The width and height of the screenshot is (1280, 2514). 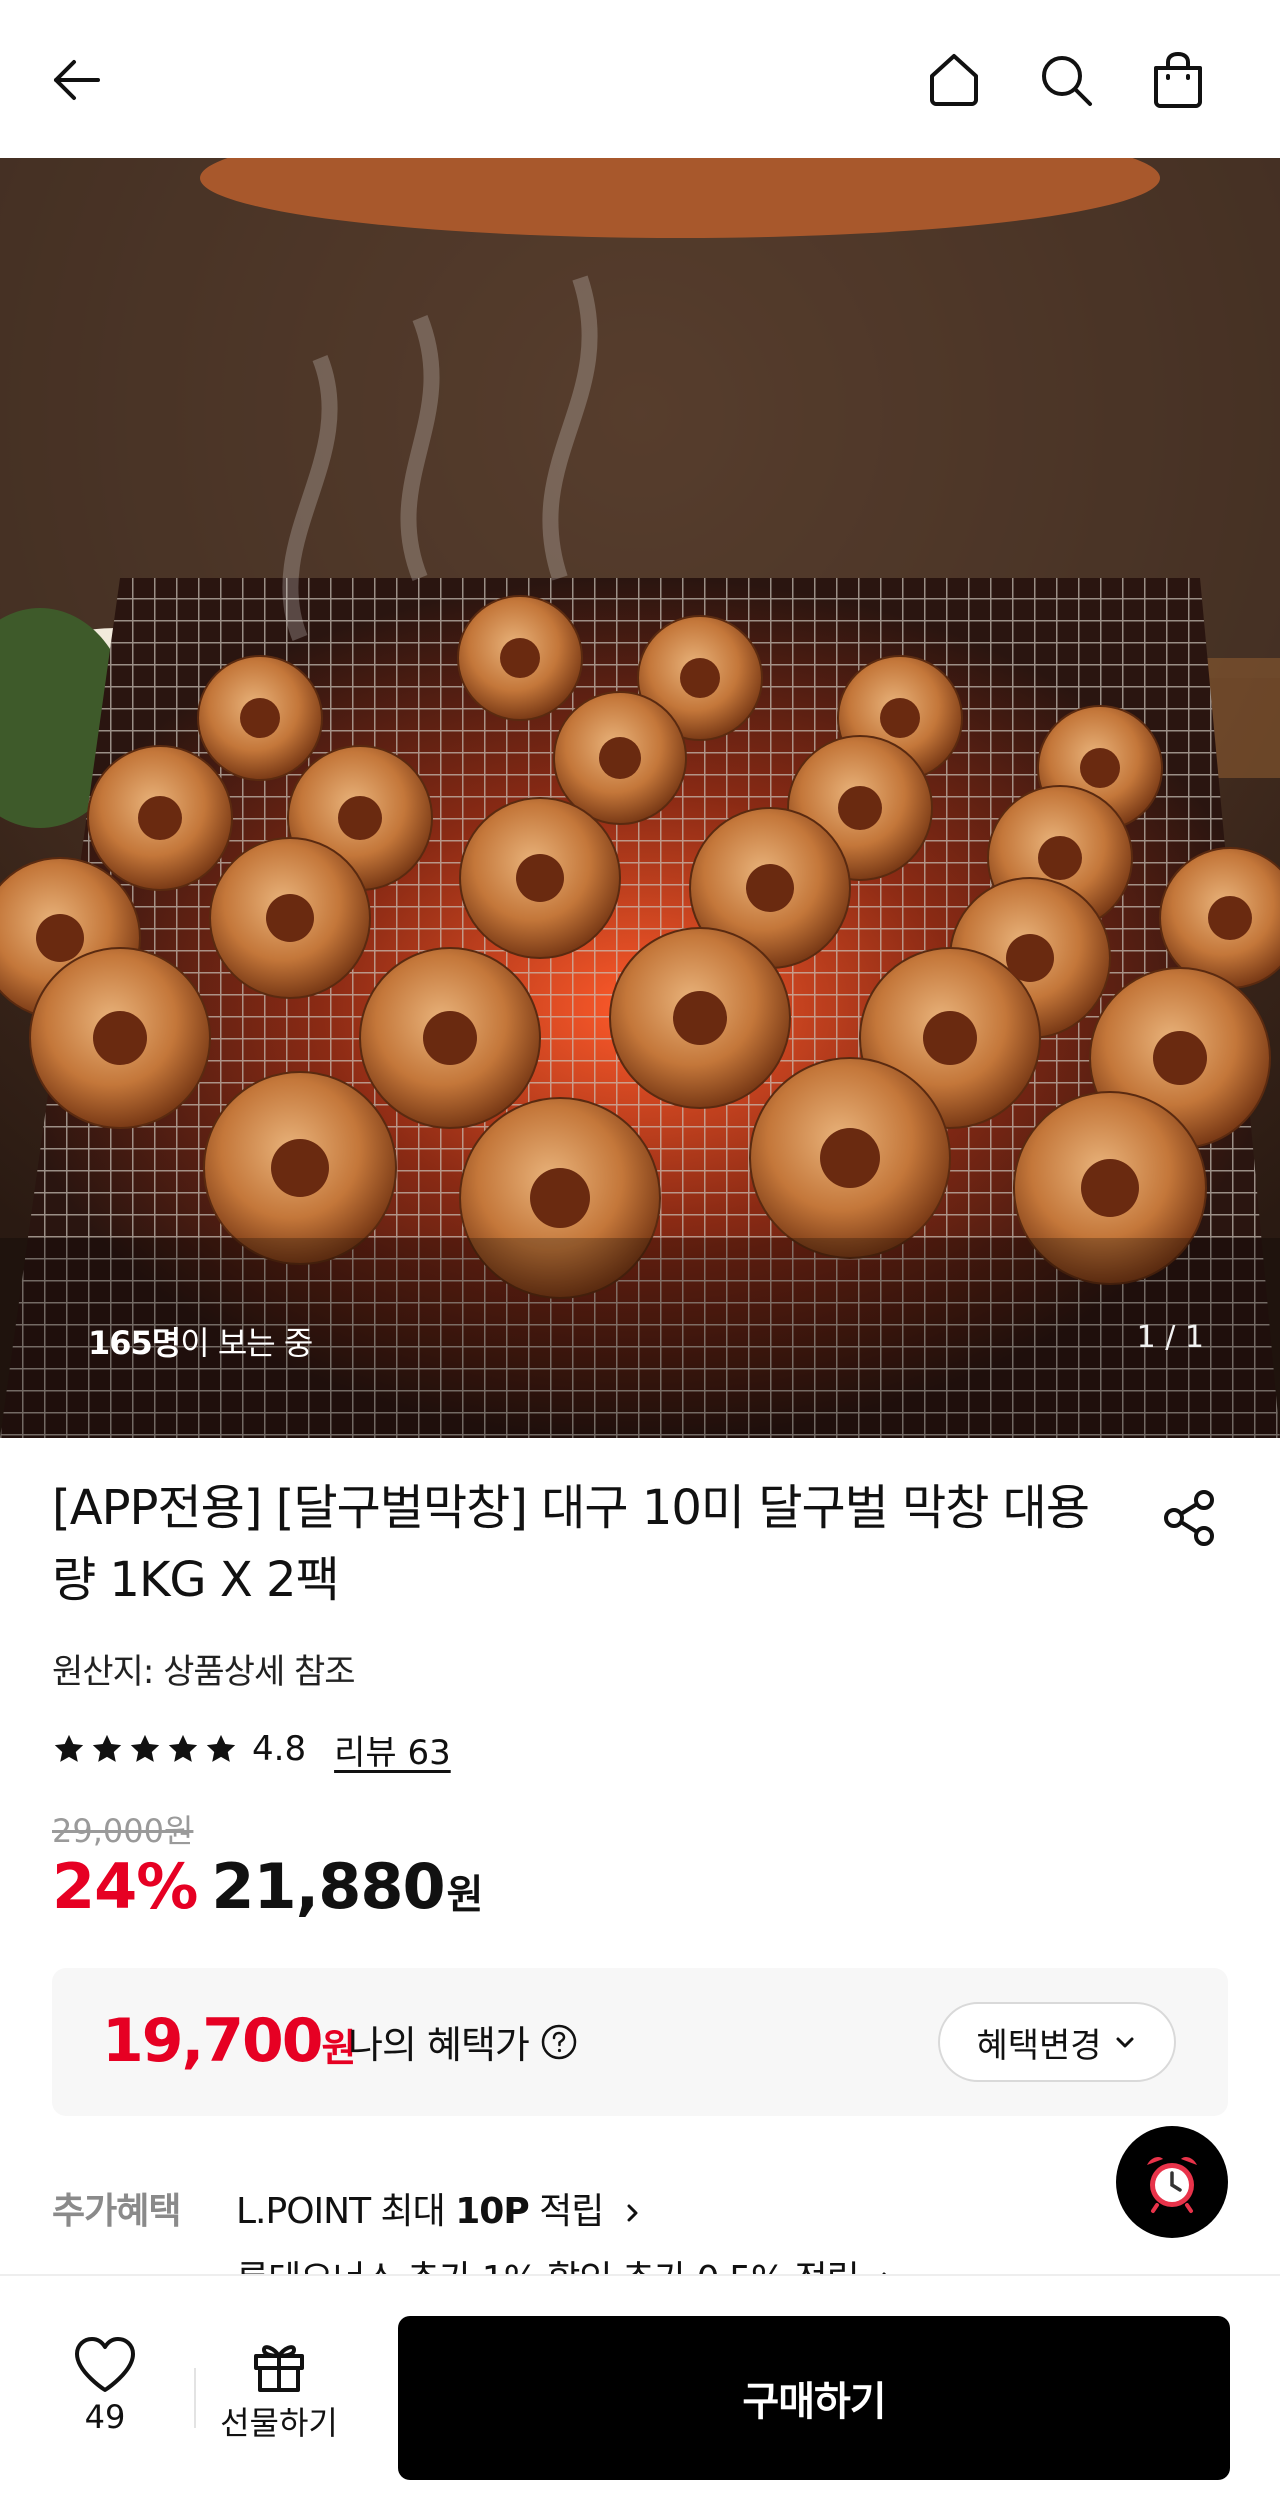 I want to click on benefit-price-box: 19,700 원 나의 혜택가 혜택변경, so click(x=640, y=2042).